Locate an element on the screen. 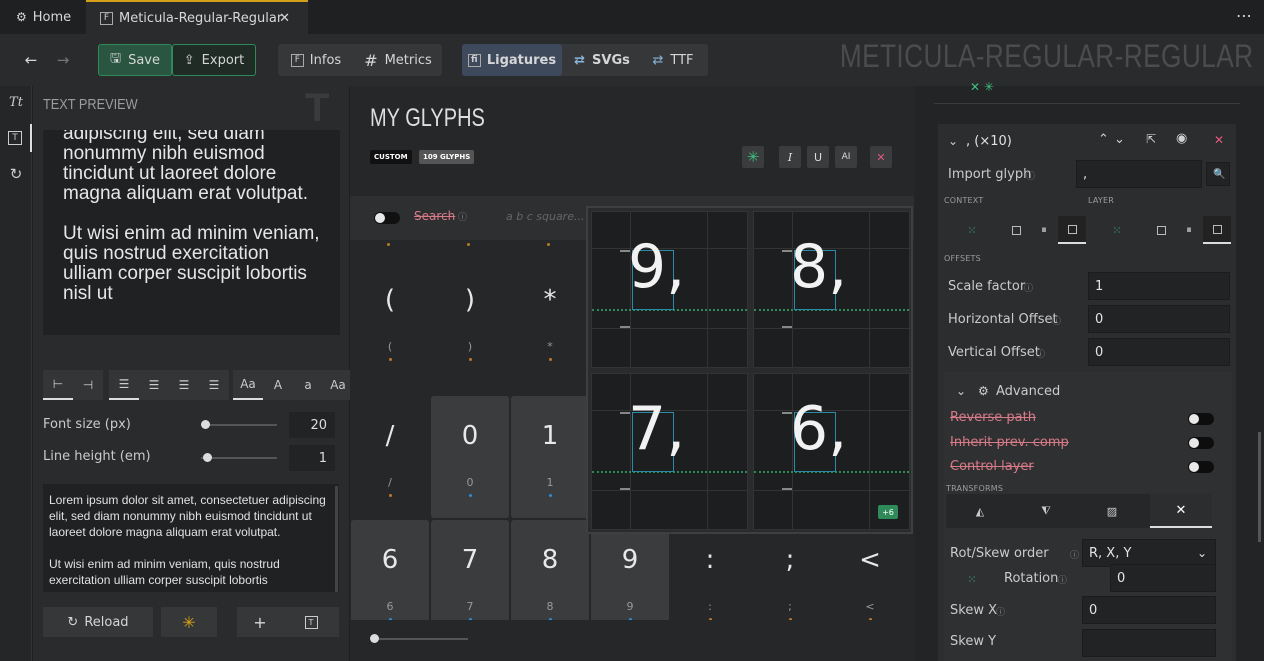 Image resolution: width=1264 pixels, height=661 pixels. align-center-icon: ☰ is located at coordinates (154, 385).